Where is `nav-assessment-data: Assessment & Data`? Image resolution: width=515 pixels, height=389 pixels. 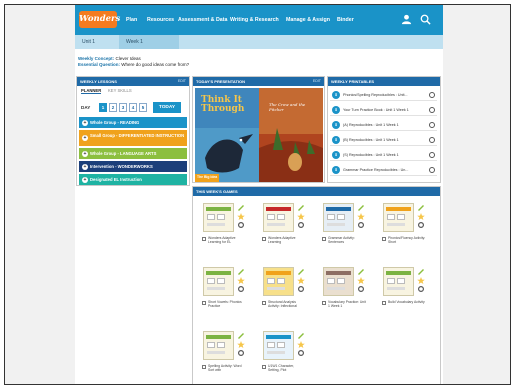 nav-assessment-data: Assessment & Data is located at coordinates (202, 20).